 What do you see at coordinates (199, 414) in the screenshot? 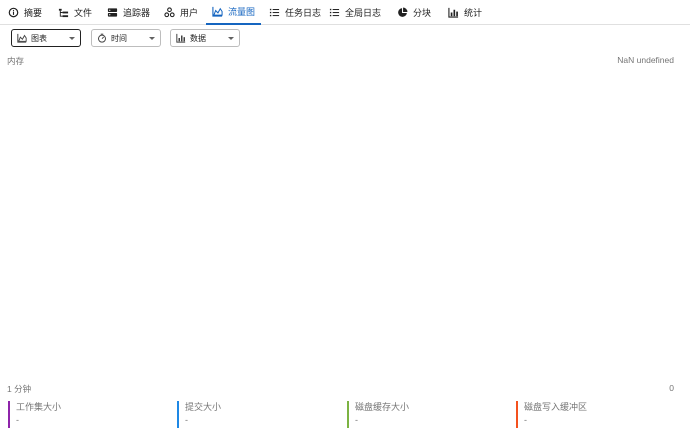
I see `legend-item-commit-size: 提交大小 -` at bounding box center [199, 414].